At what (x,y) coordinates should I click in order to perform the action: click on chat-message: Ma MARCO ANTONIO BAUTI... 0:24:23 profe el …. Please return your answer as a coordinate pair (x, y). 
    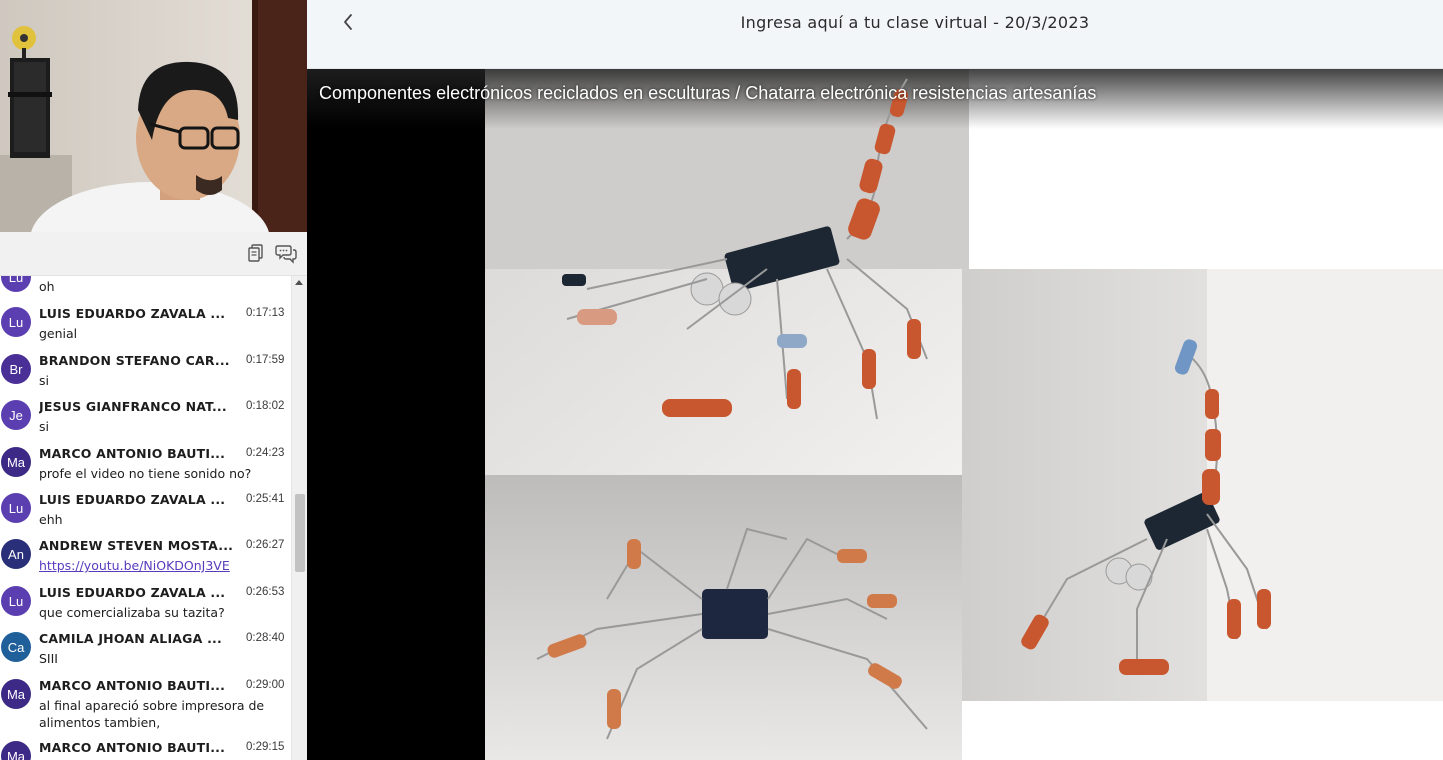
    Looking at the image, I should click on (145, 469).